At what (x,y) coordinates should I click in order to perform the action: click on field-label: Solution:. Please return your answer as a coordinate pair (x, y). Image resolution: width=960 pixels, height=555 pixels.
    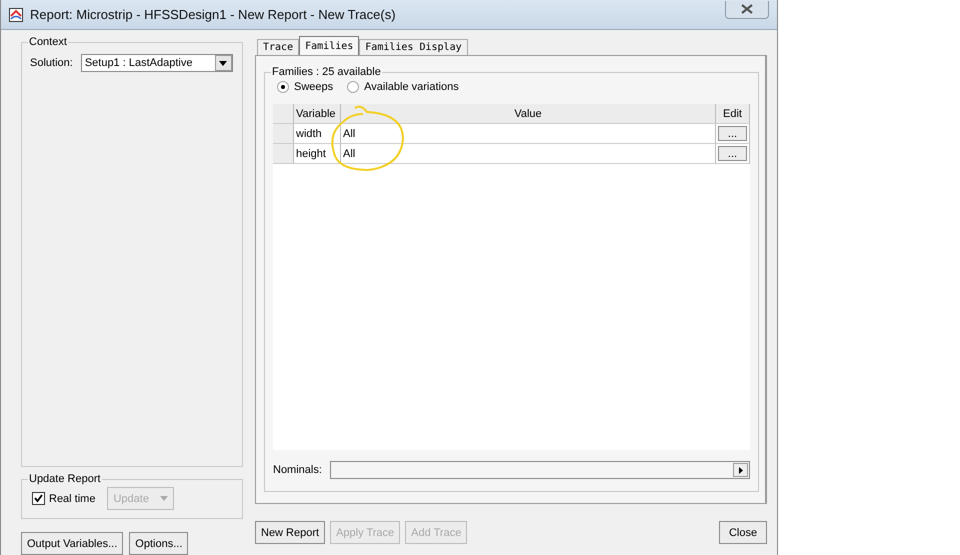
    Looking at the image, I should click on (51, 63).